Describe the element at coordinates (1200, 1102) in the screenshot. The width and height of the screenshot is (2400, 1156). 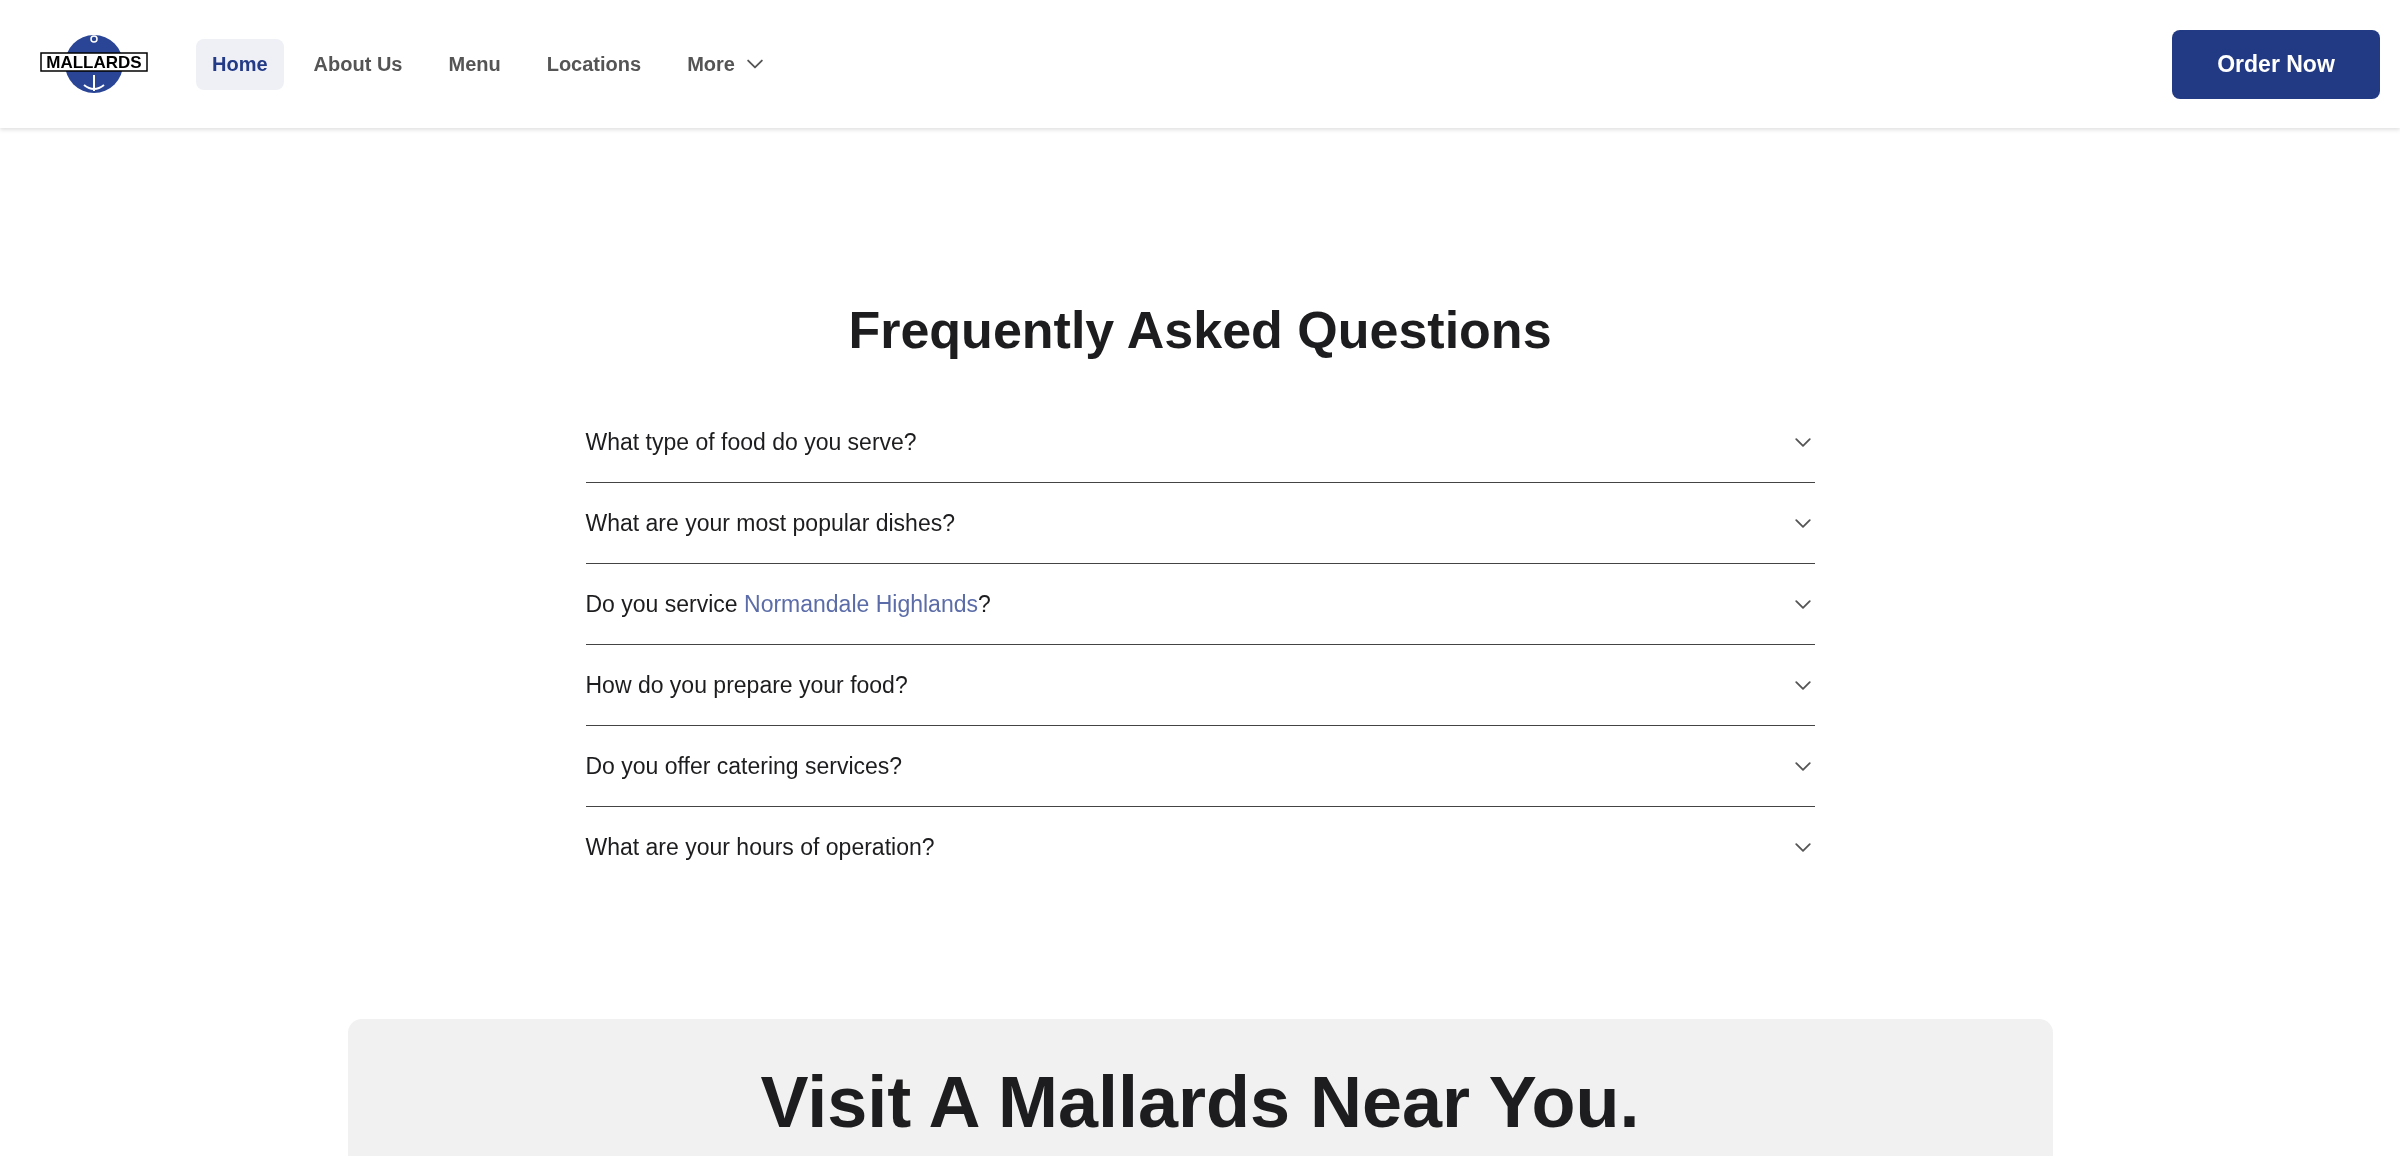
I see `section-title: Visit A Mallards Near You.` at that location.